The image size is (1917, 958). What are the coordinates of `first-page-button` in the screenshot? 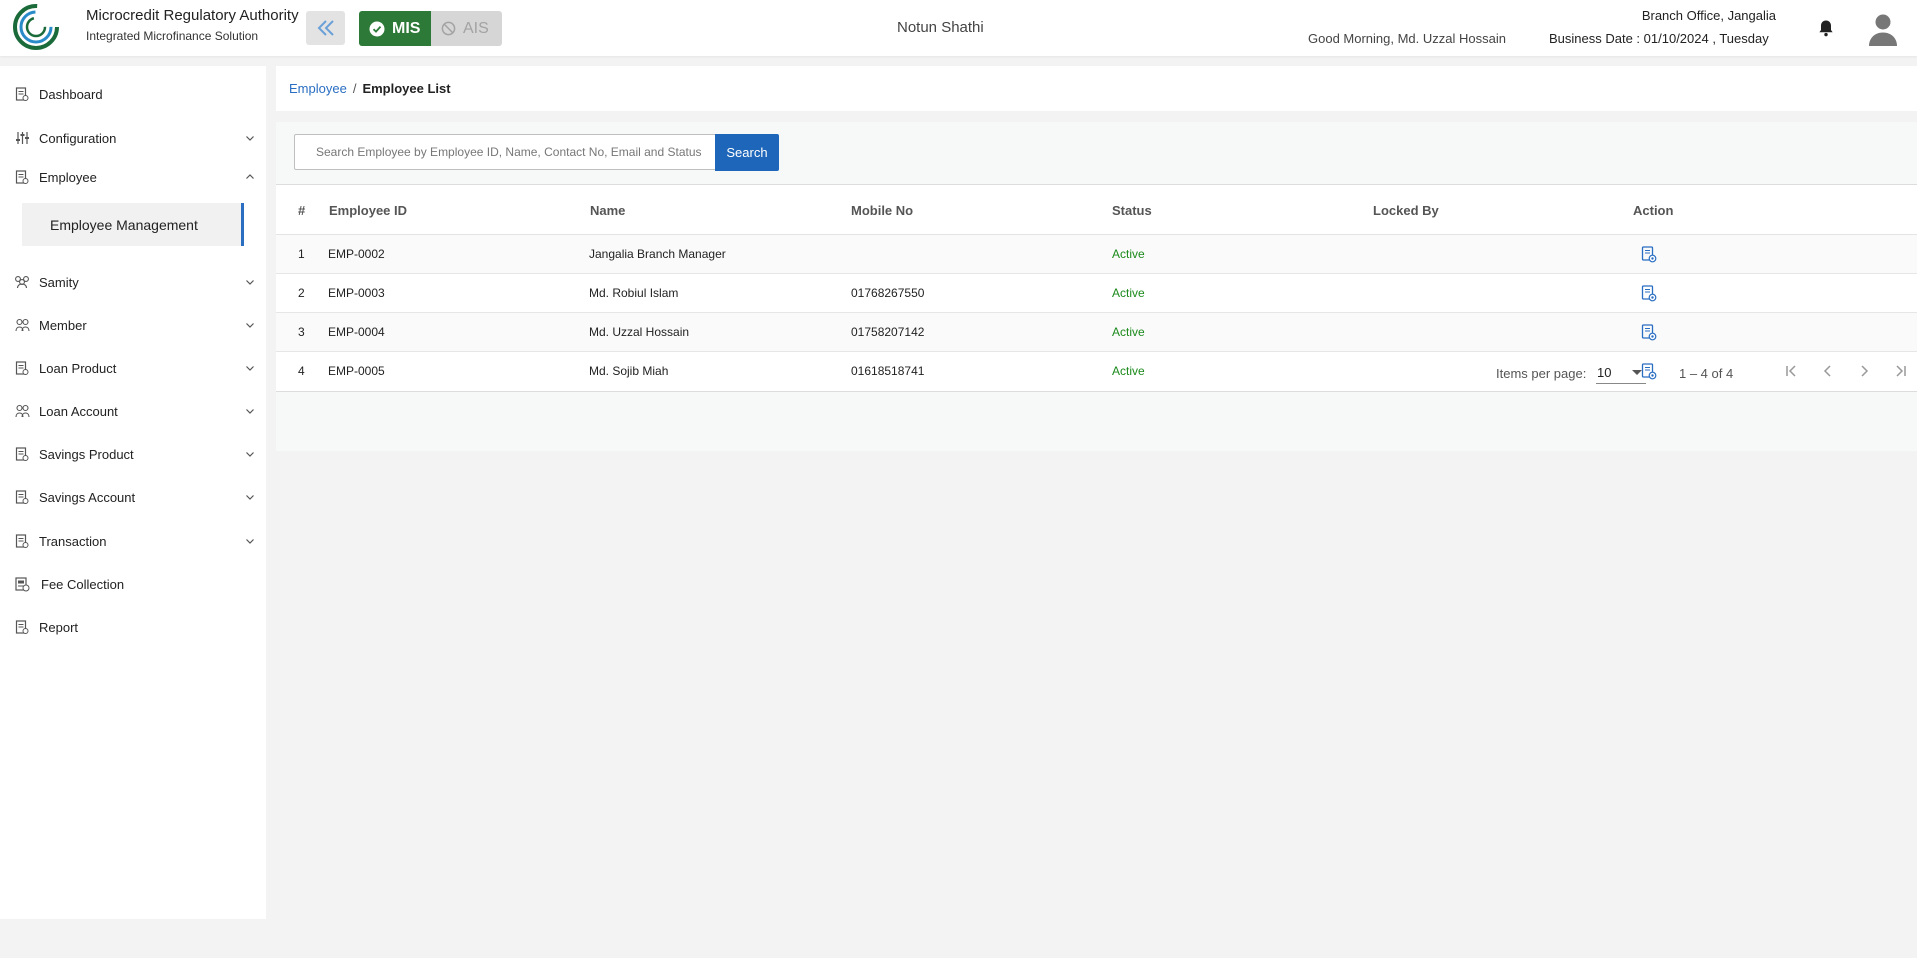 It's located at (1792, 371).